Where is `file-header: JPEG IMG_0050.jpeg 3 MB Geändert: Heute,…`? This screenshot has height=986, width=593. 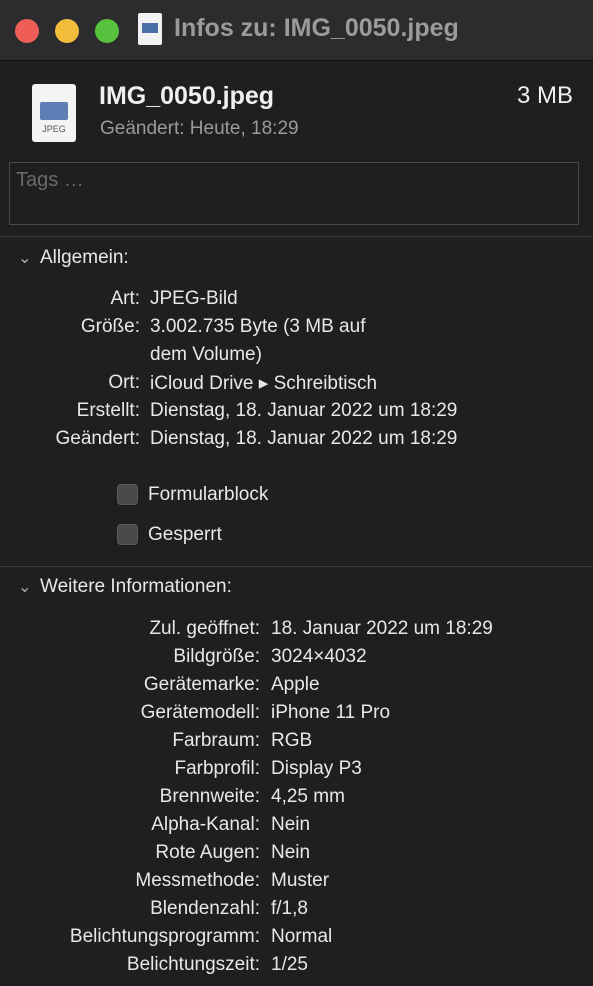
file-header: JPEG IMG_0050.jpeg 3 MB Geändert: Heute,… is located at coordinates (296, 110).